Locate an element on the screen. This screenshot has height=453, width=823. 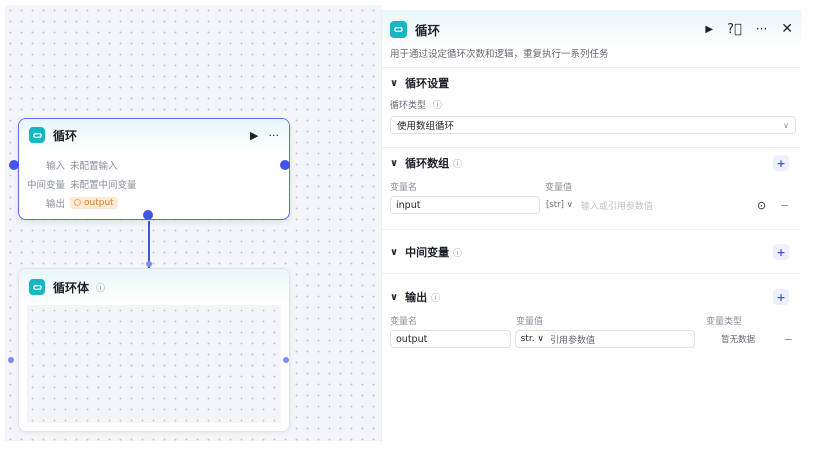
section-intermediate: ∨ 中间变量 ⓘ + is located at coordinates (591, 252).